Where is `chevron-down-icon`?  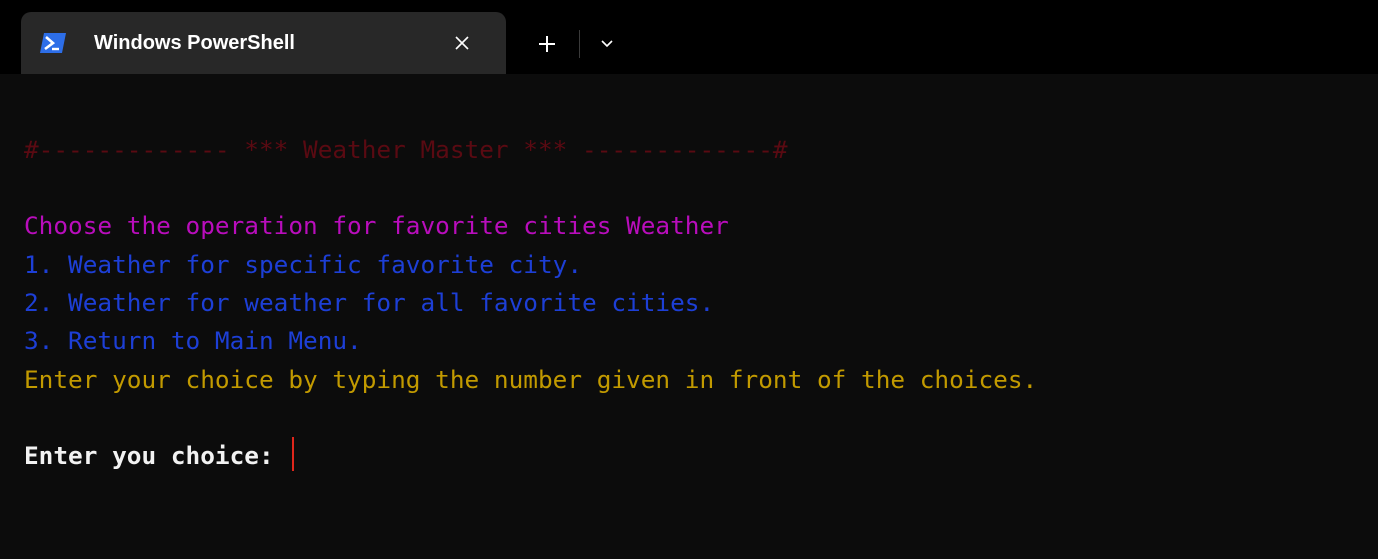 chevron-down-icon is located at coordinates (607, 44).